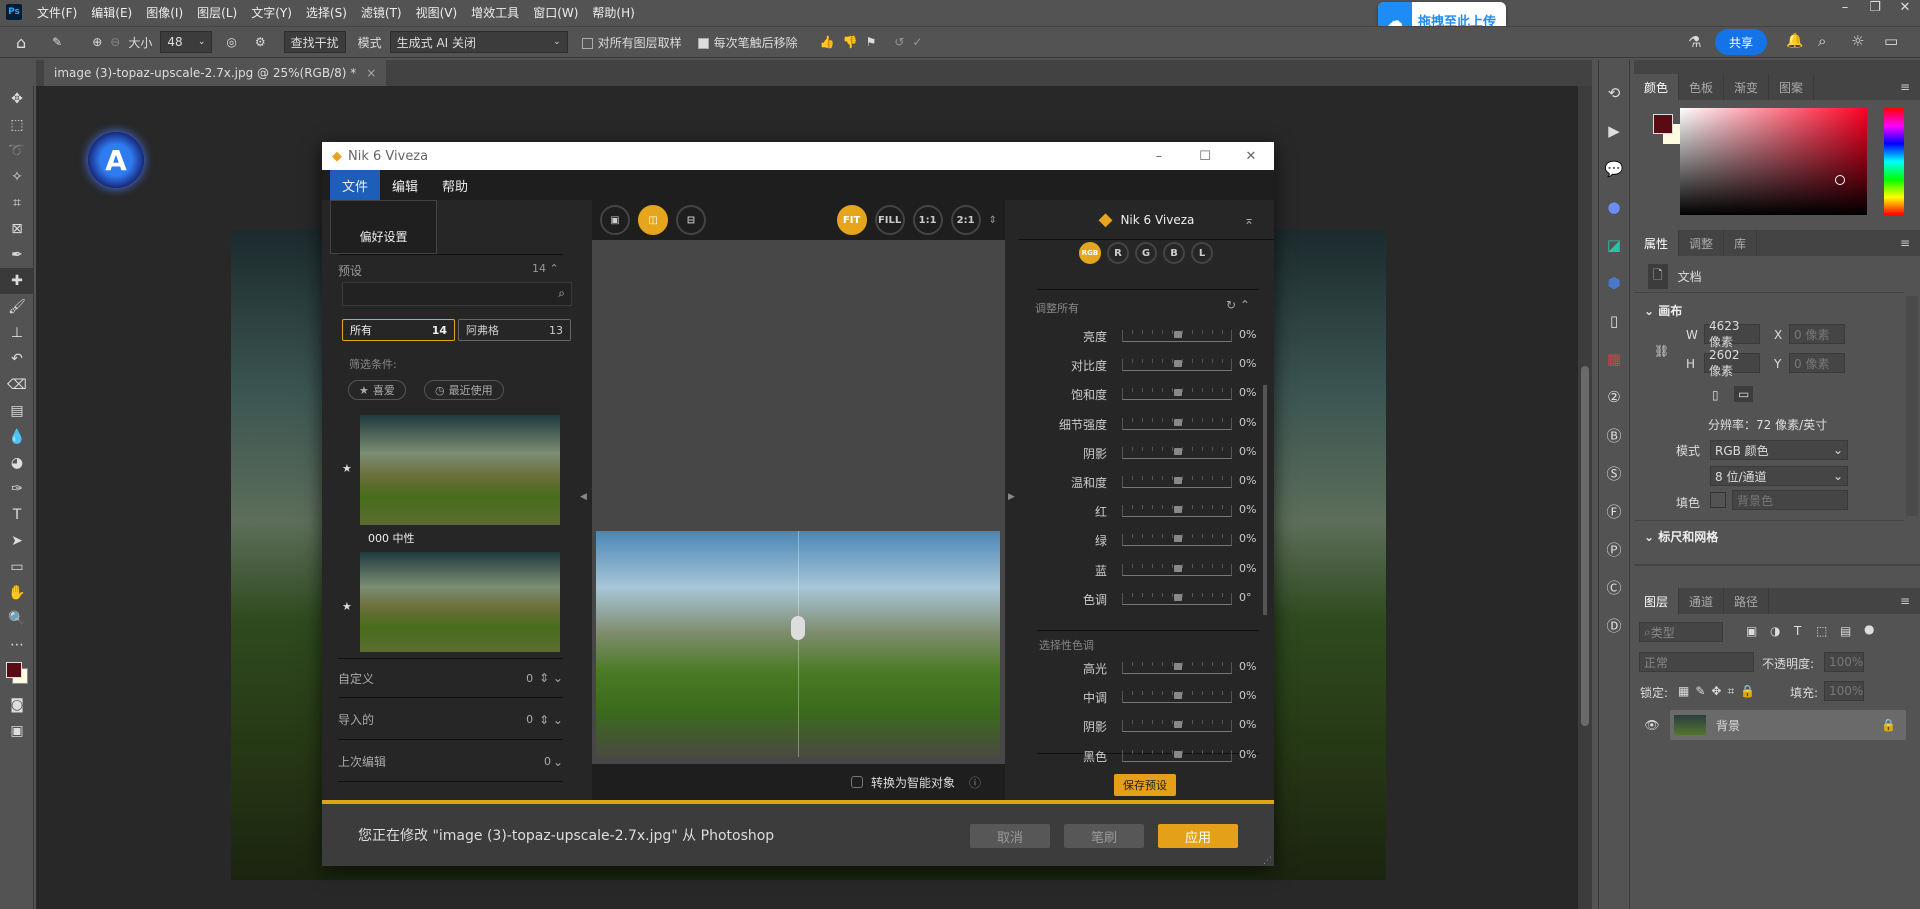  What do you see at coordinates (1747, 601) in the screenshot?
I see `tab-paths: 路径` at bounding box center [1747, 601].